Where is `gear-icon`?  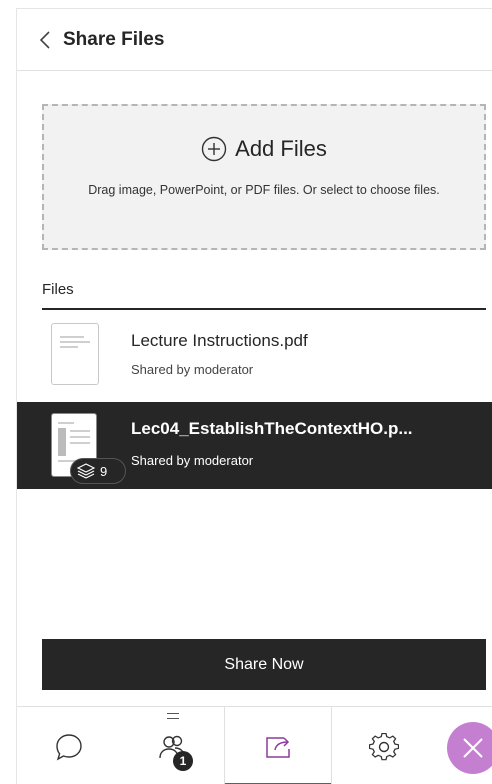 gear-icon is located at coordinates (384, 746).